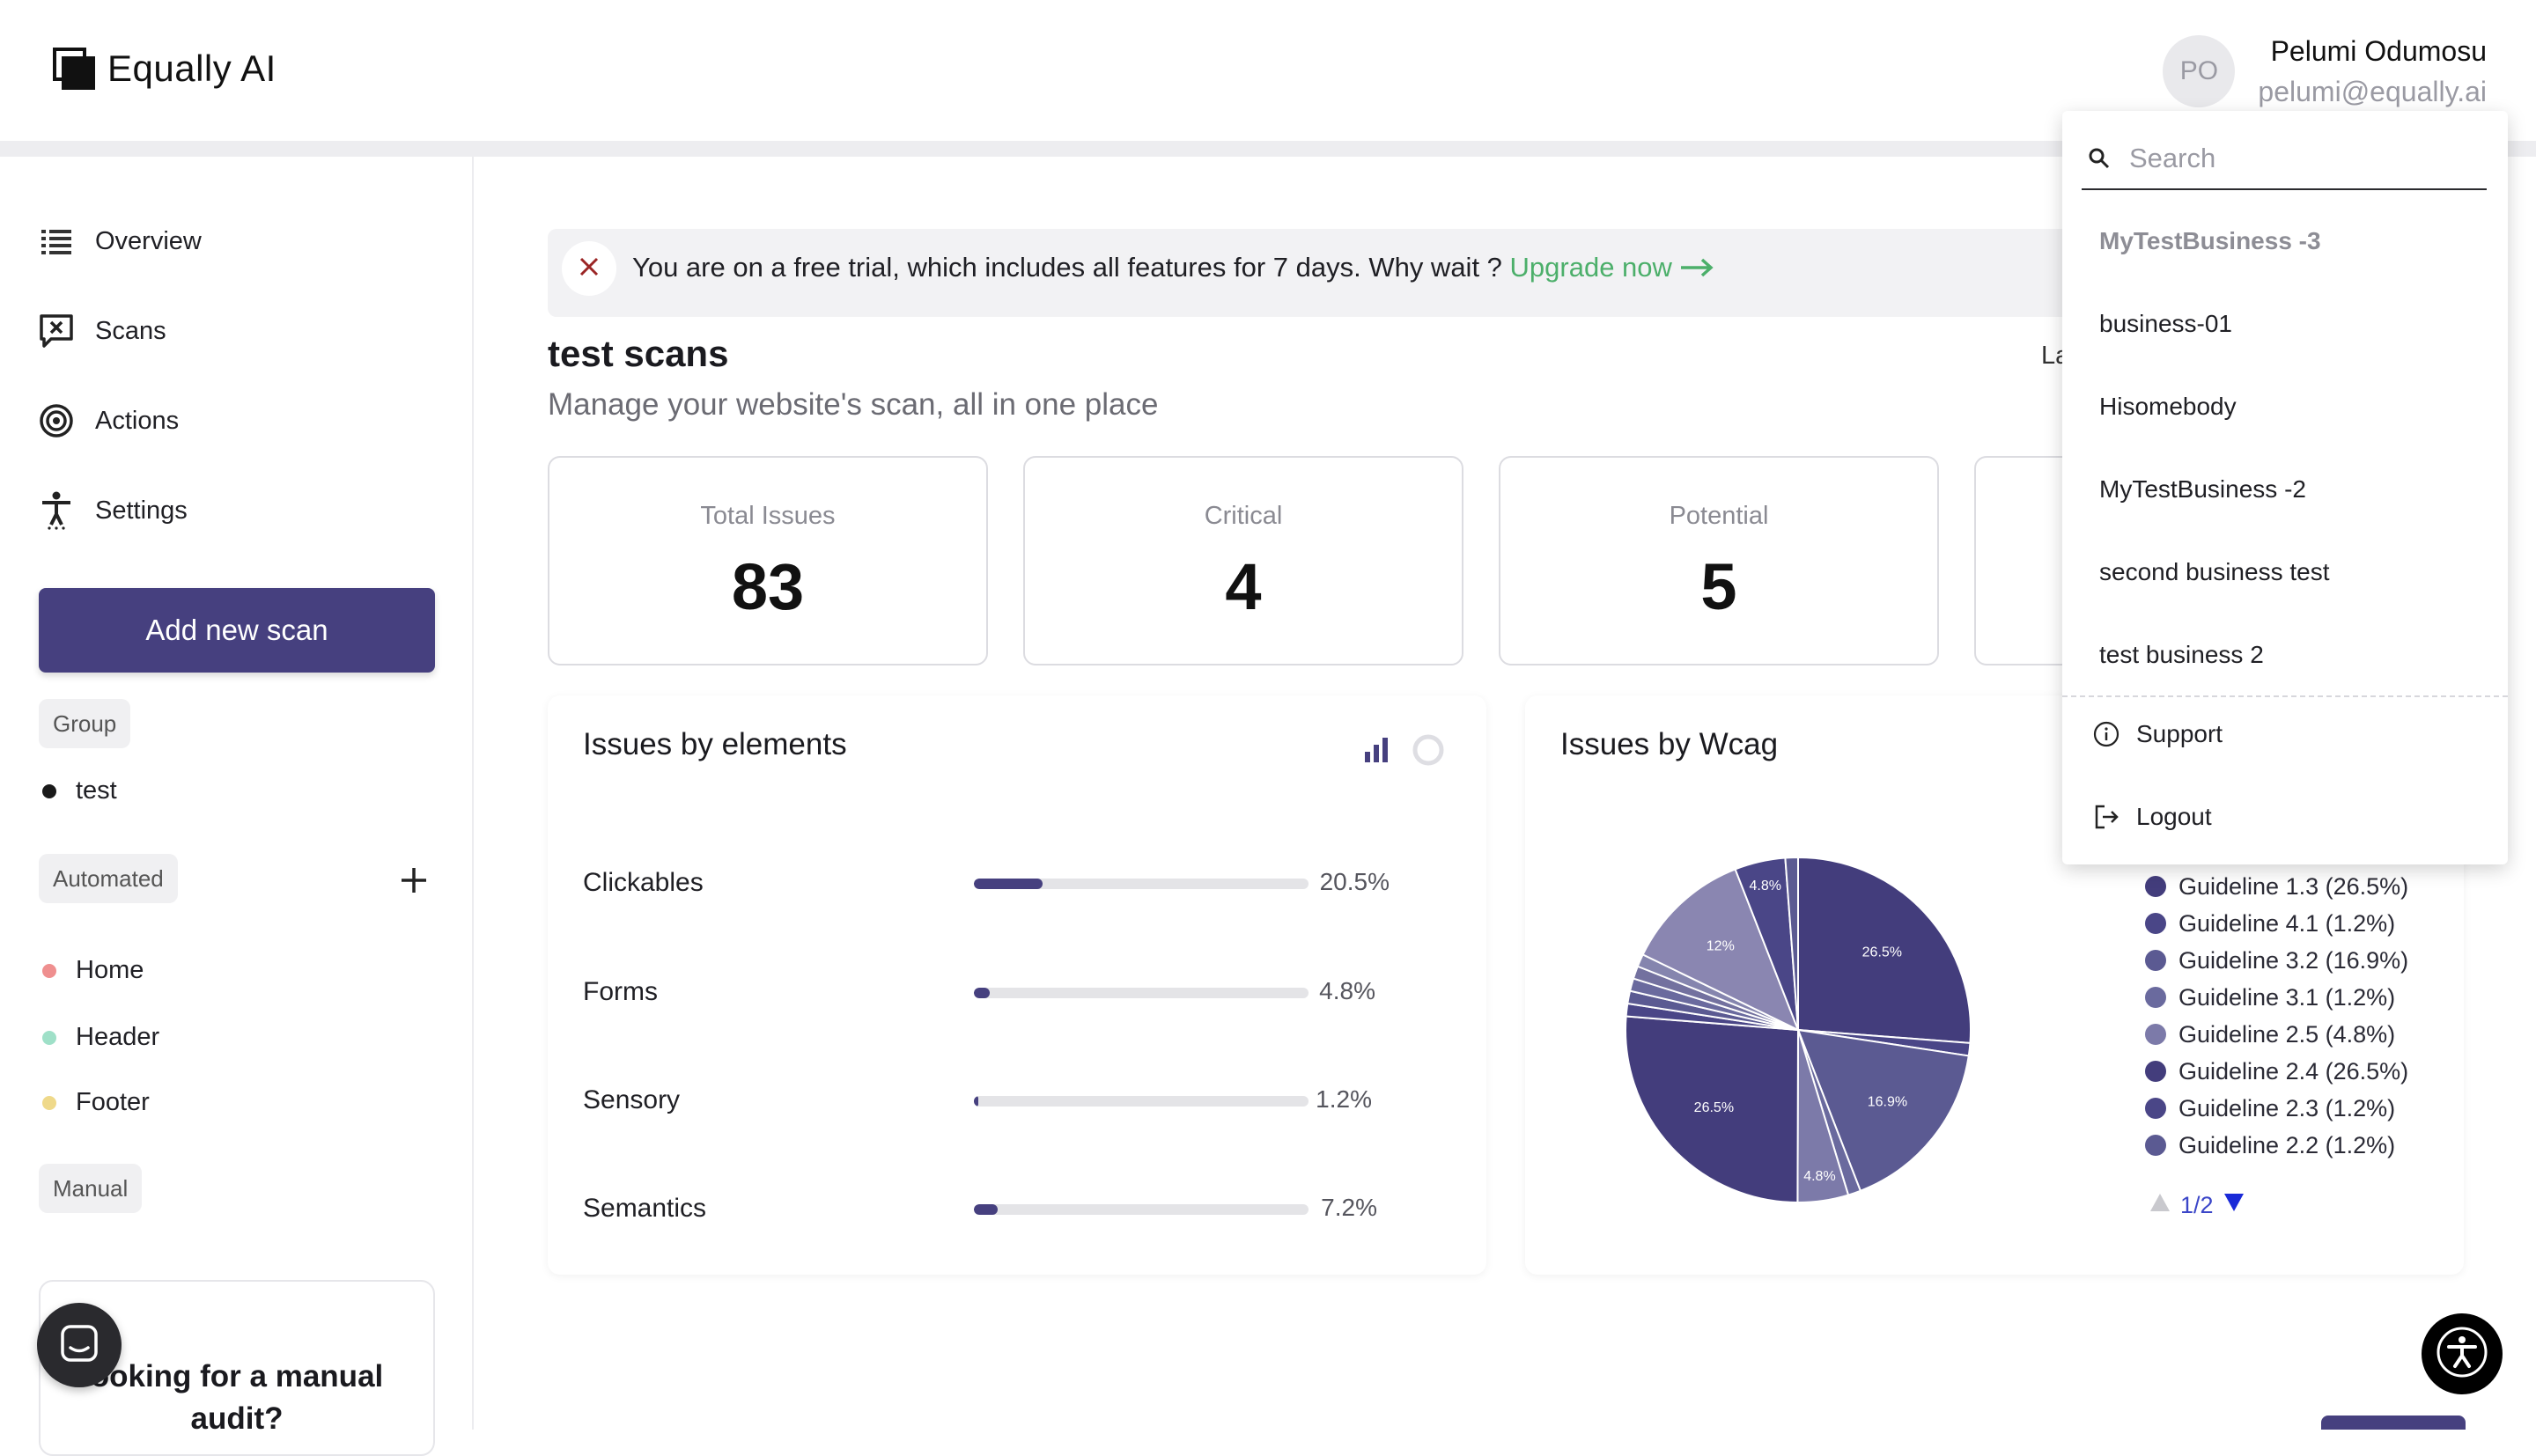 The image size is (2536, 1456). Describe the element at coordinates (2106, 734) in the screenshot. I see `info-icon` at that location.